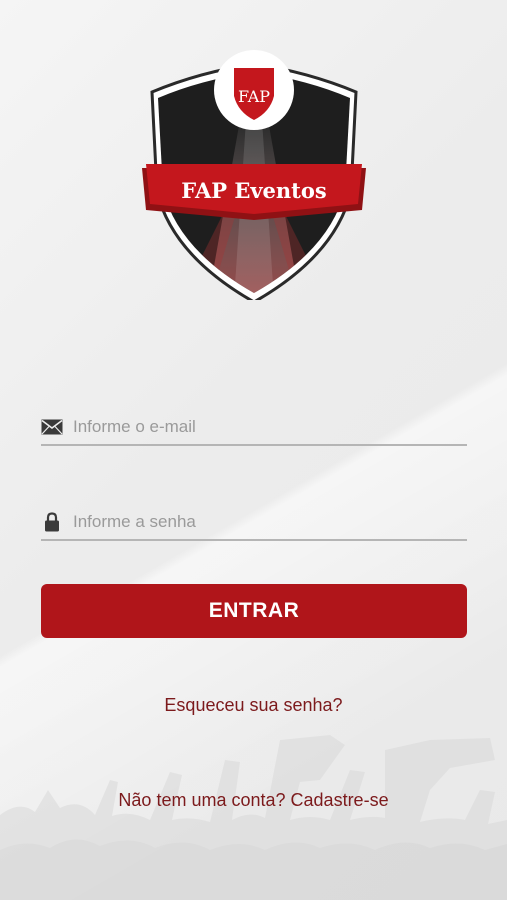 The width and height of the screenshot is (507, 900). What do you see at coordinates (254, 96) in the screenshot?
I see `logo-monogram: FAP` at bounding box center [254, 96].